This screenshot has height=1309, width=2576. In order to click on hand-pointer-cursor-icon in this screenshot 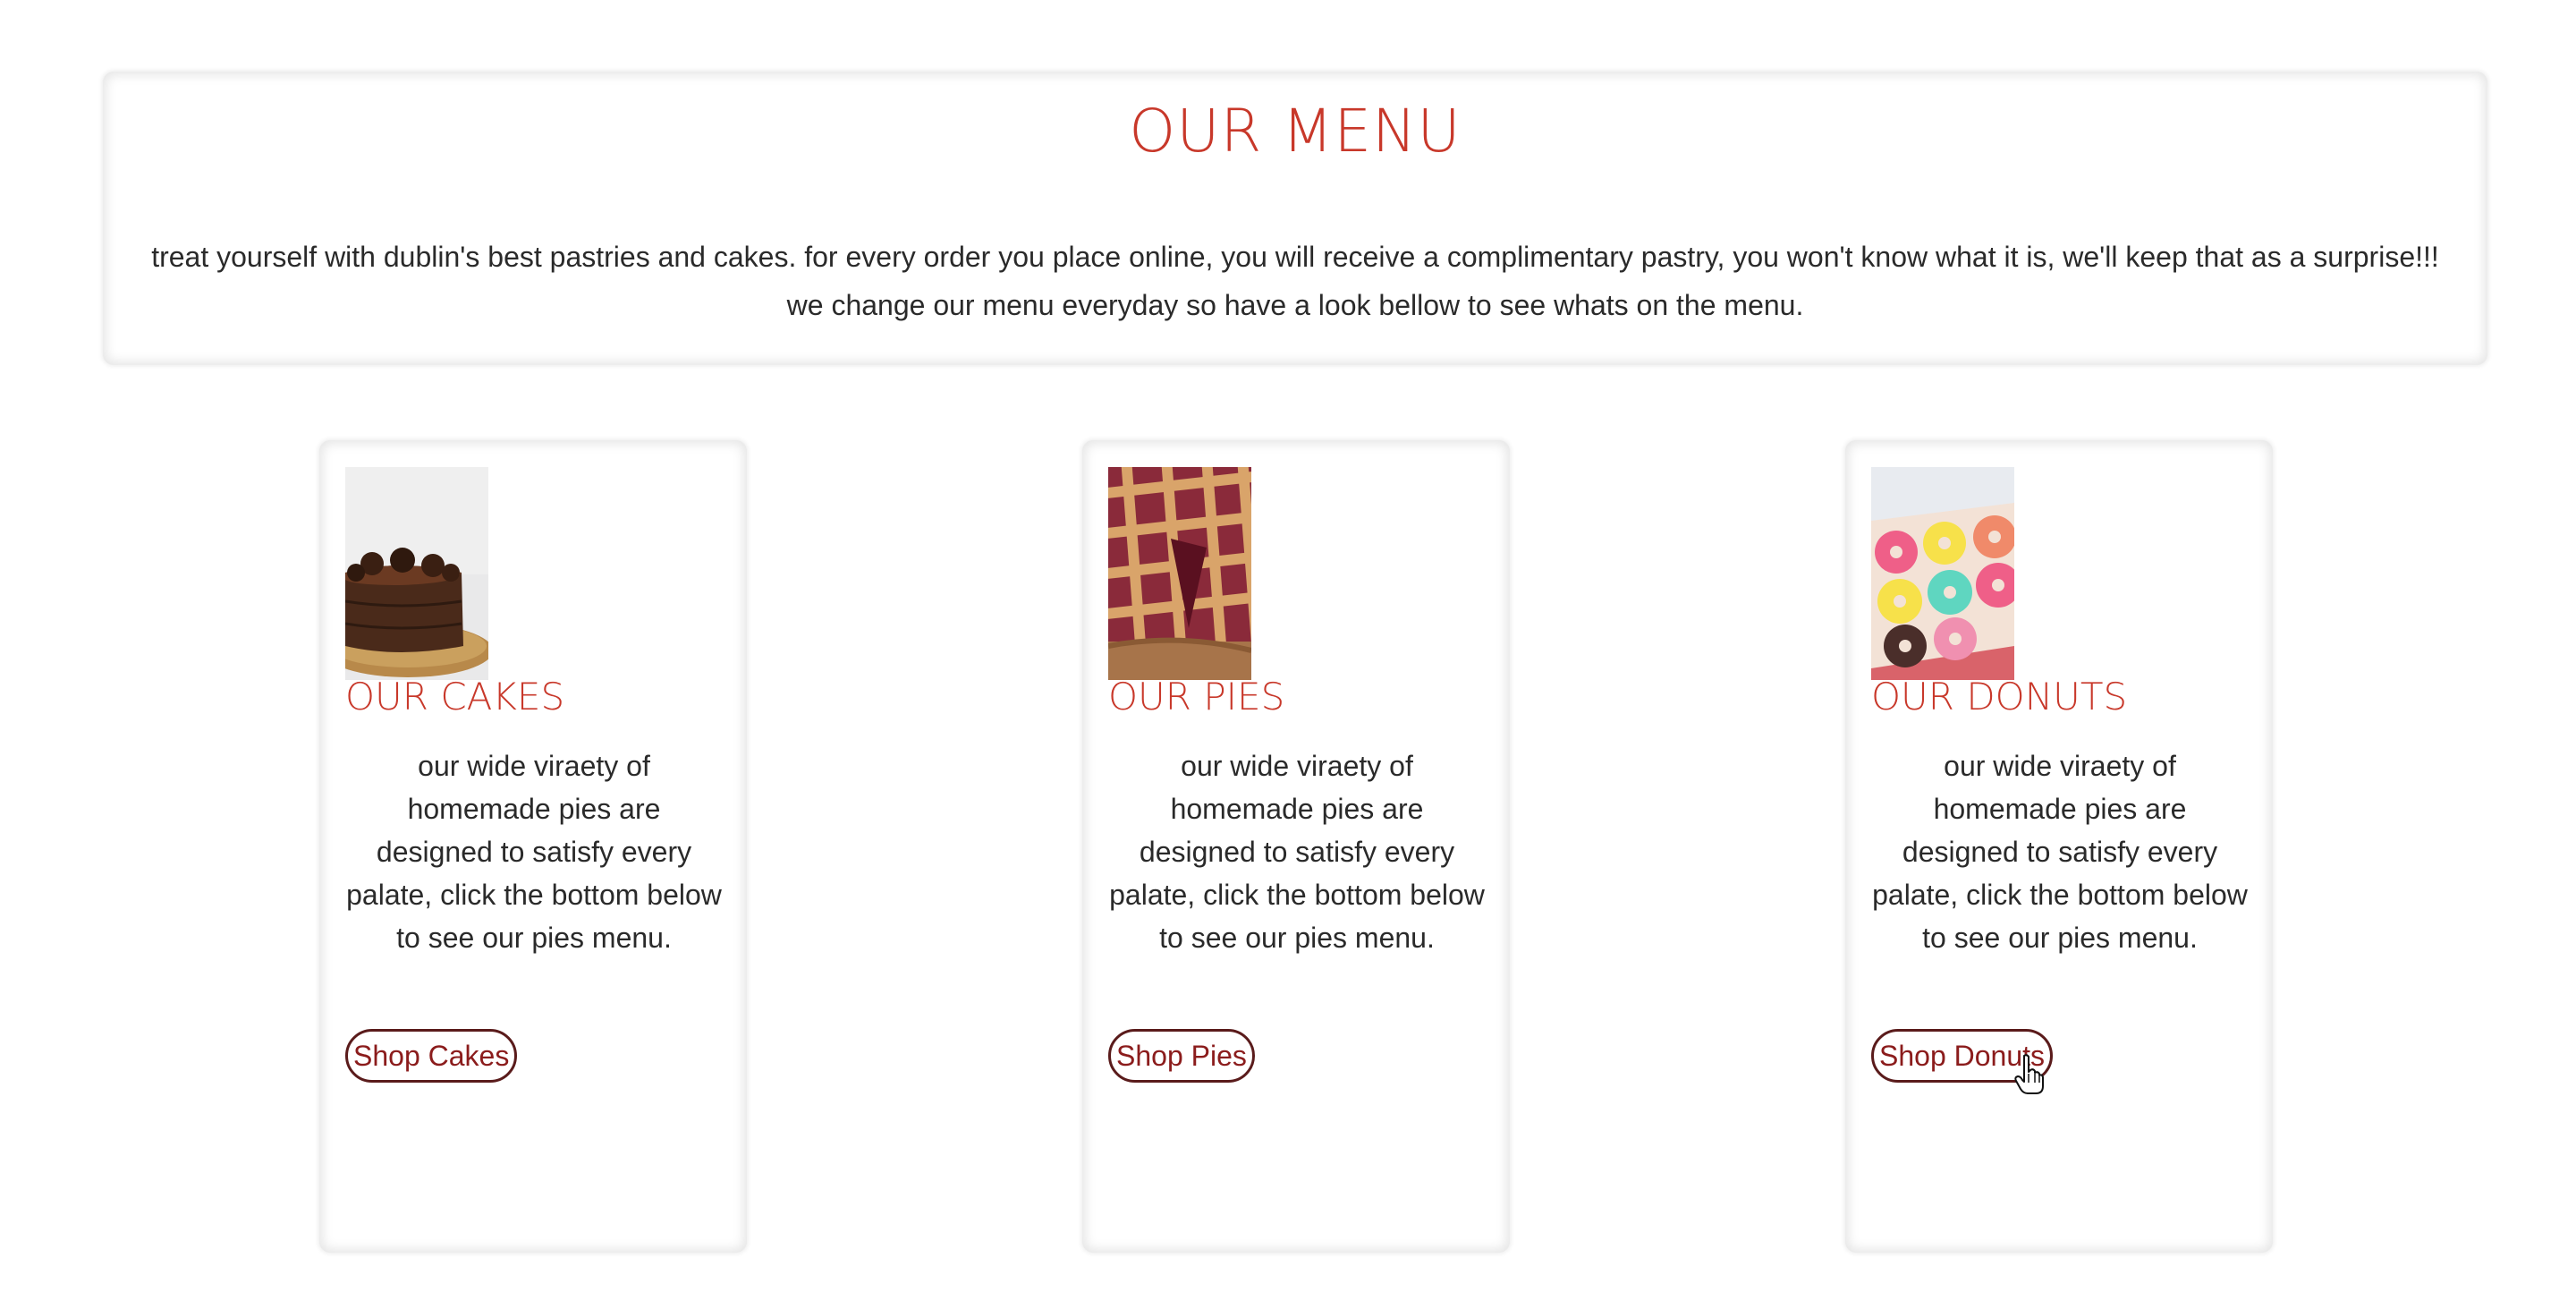, I will do `click(2029, 1074)`.